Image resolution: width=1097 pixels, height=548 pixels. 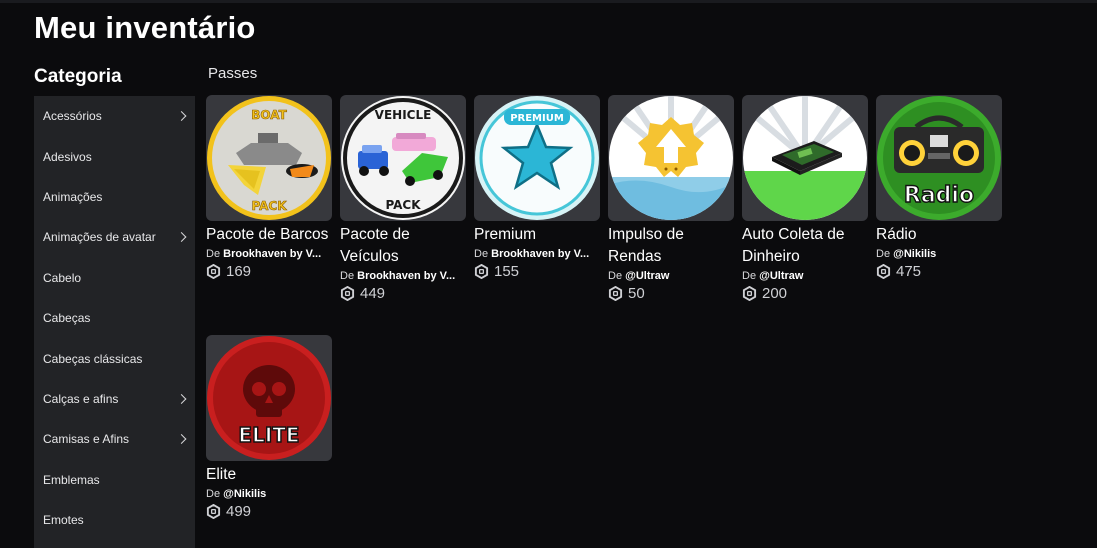 I want to click on sidebar-item-label: Emblemas, so click(x=71, y=479).